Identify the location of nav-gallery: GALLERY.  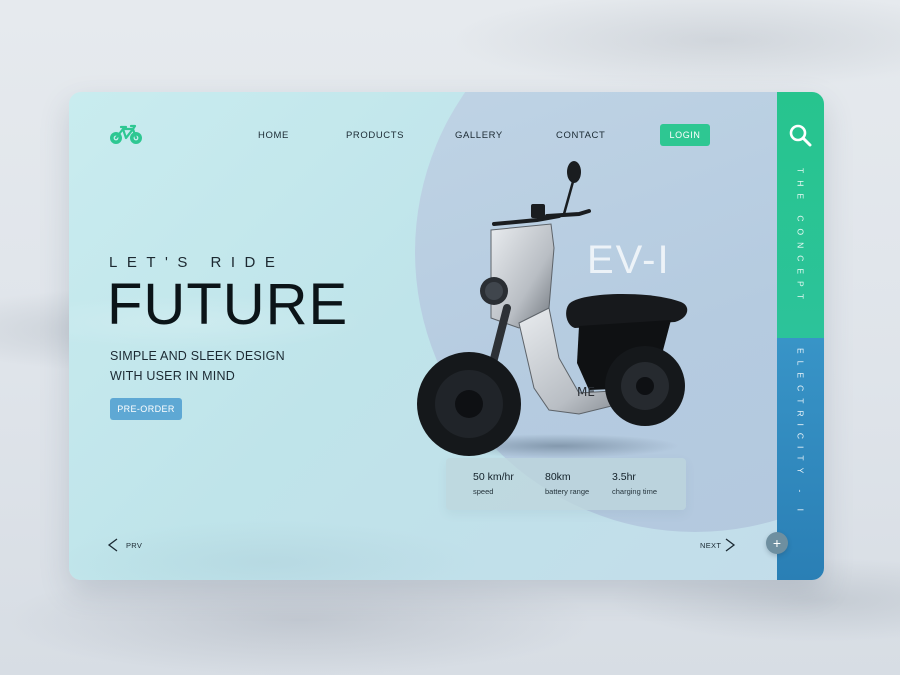
(479, 135).